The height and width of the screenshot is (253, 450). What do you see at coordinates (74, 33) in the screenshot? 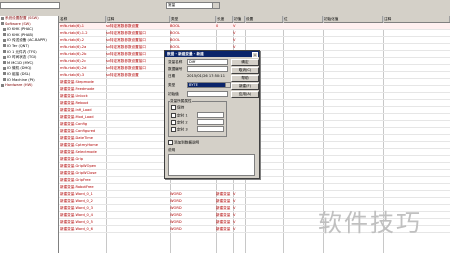
I see `table-cell-name: mfb.rtab(6).1.2` at bounding box center [74, 33].